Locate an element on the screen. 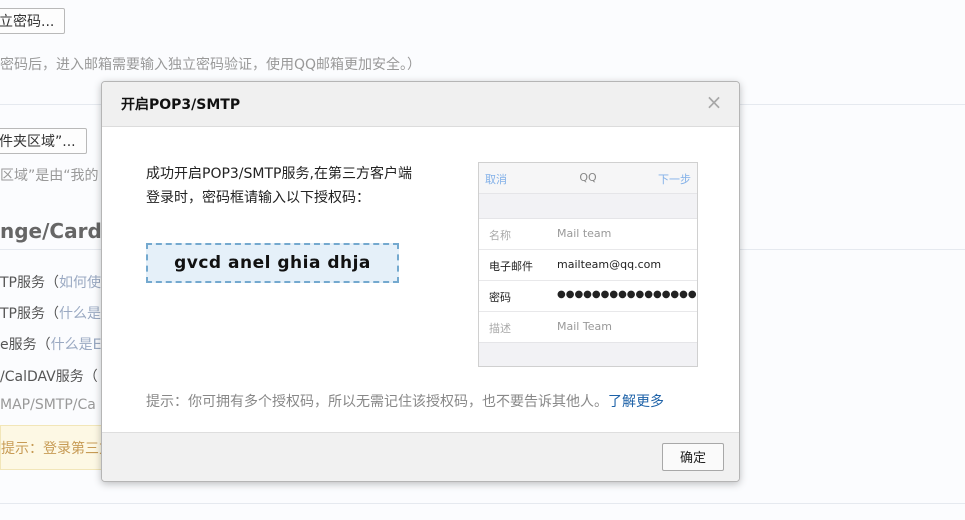 The height and width of the screenshot is (520, 965). authorization-hint: 提示：你可拥有多个授权码，所以无需记住该授权码，也不要告诉其他人。了解更多 is located at coordinates (405, 402).